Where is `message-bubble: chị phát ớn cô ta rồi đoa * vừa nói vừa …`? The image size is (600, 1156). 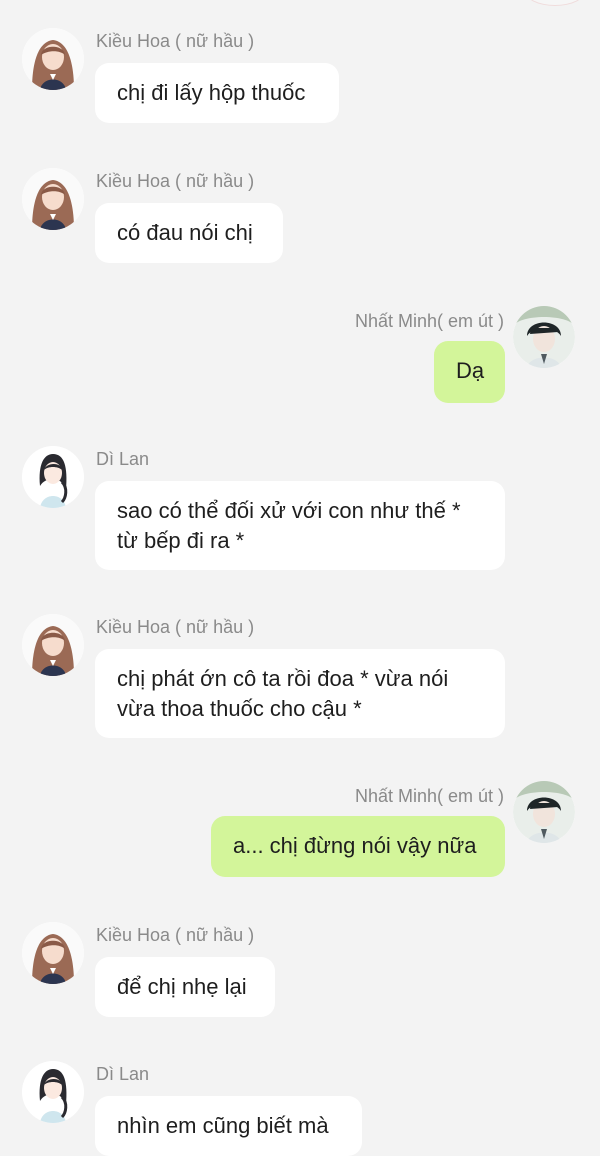 message-bubble: chị phát ớn cô ta rồi đoa * vừa nói vừa … is located at coordinates (300, 693).